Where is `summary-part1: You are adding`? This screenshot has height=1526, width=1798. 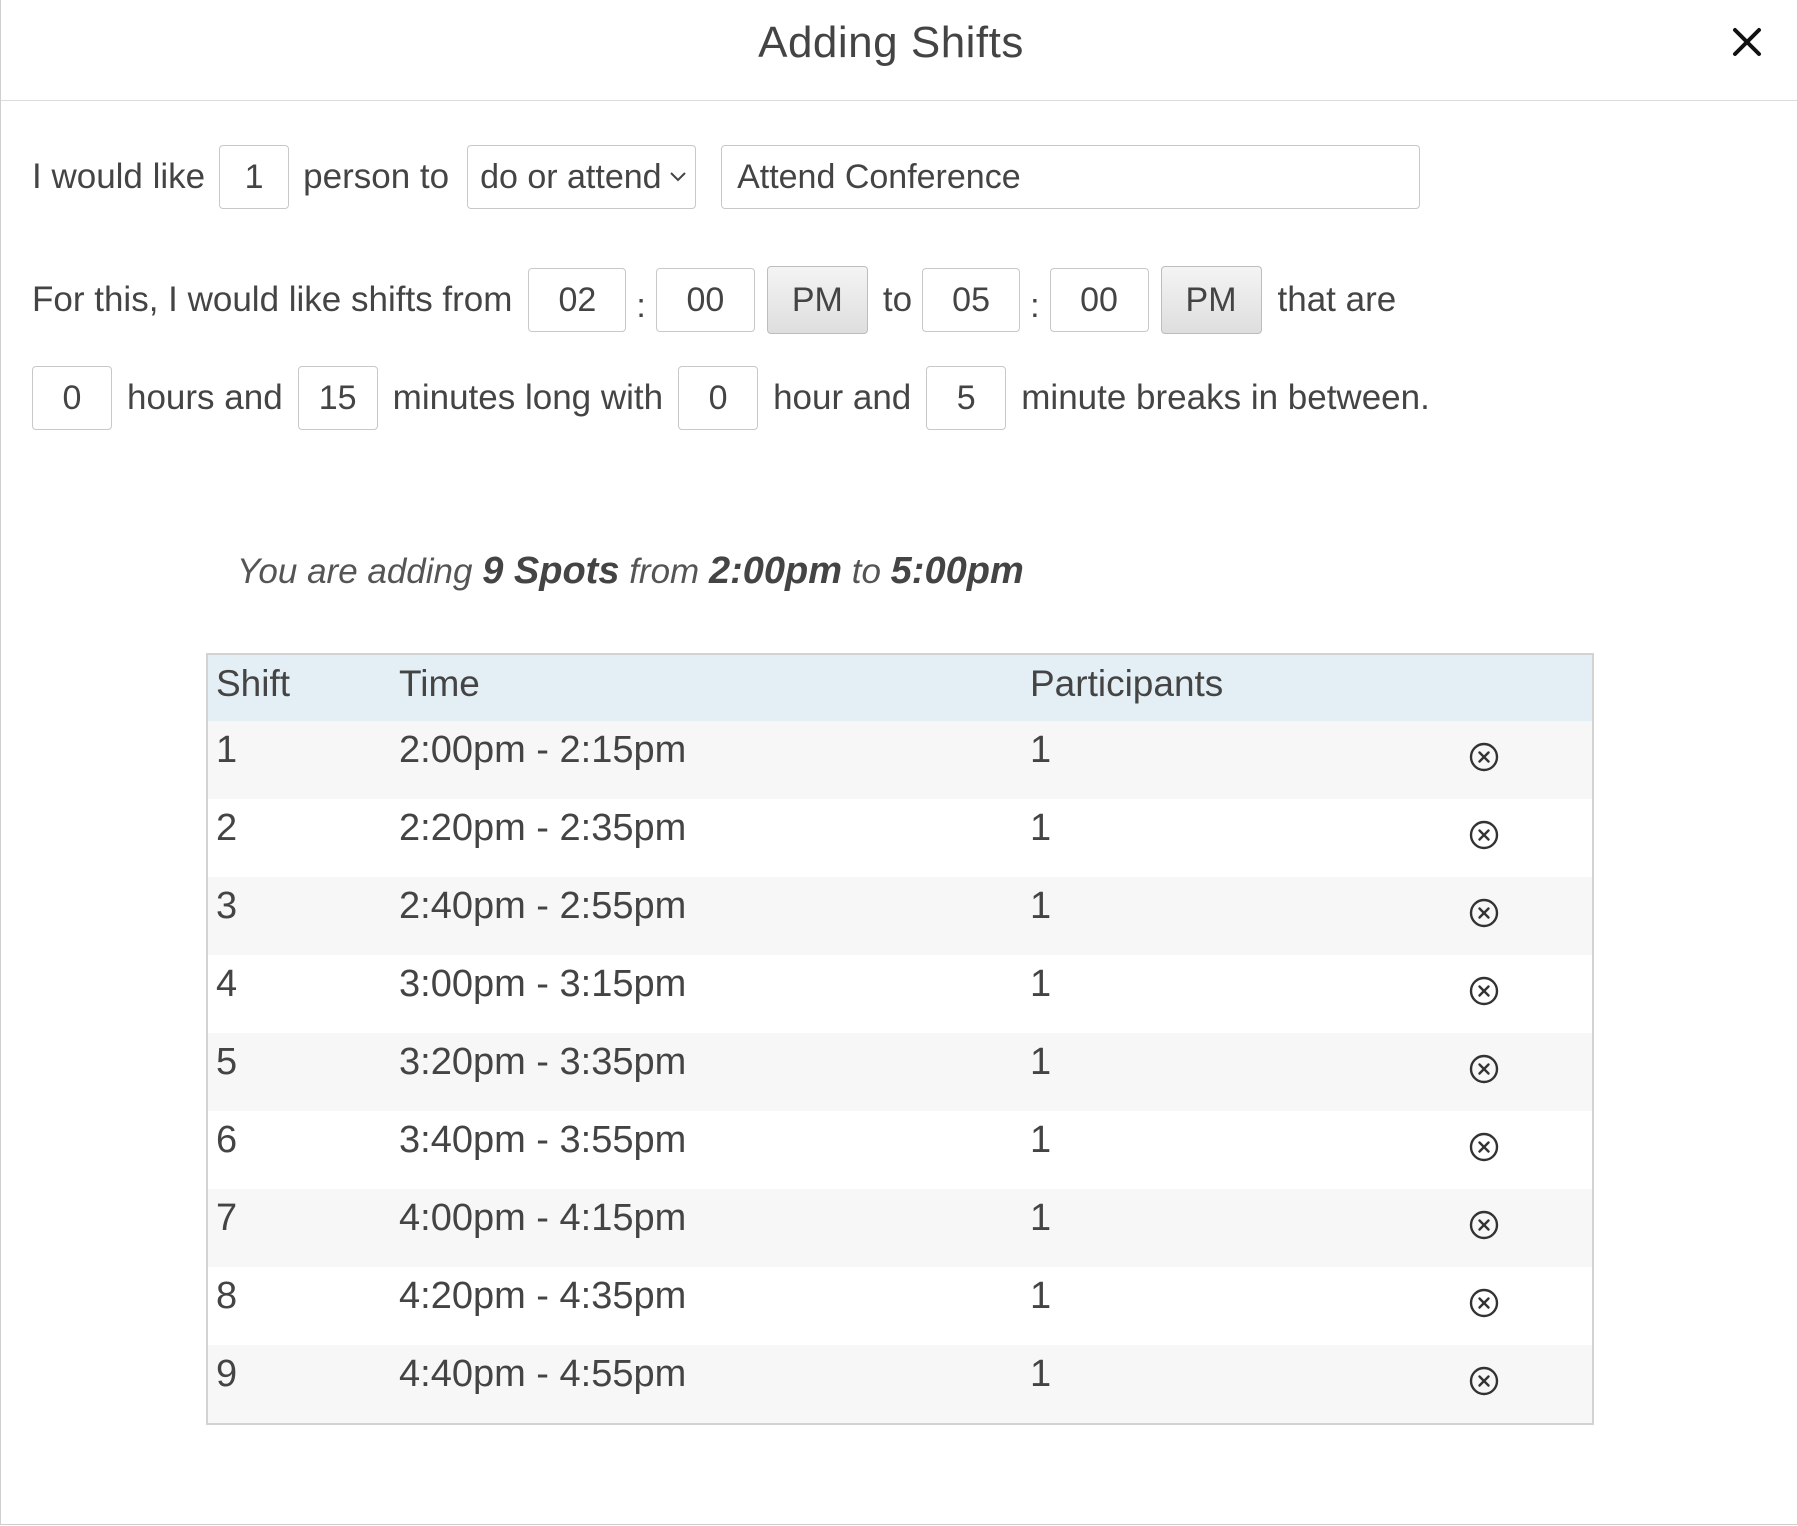
summary-part1: You are adding is located at coordinates (355, 571).